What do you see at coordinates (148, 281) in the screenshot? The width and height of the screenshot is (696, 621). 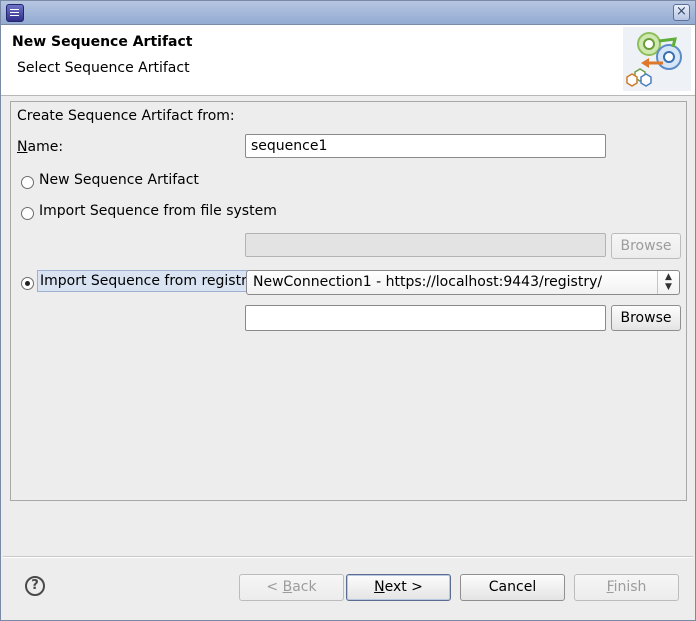 I see `radio-import-registry-label: Import Sequence from registry` at bounding box center [148, 281].